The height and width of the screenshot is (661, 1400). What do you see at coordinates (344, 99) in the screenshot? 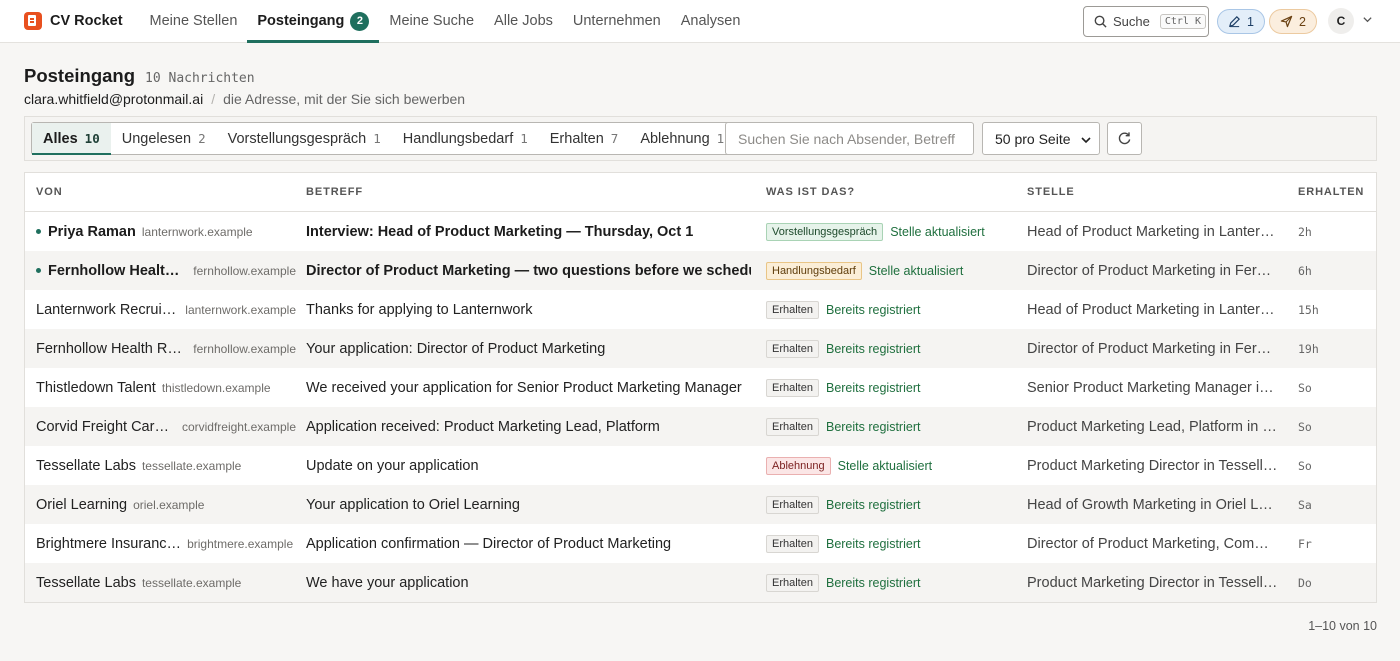
I see `apply-email-hint: die Adresse, mit der Sie sich bewerben` at bounding box center [344, 99].